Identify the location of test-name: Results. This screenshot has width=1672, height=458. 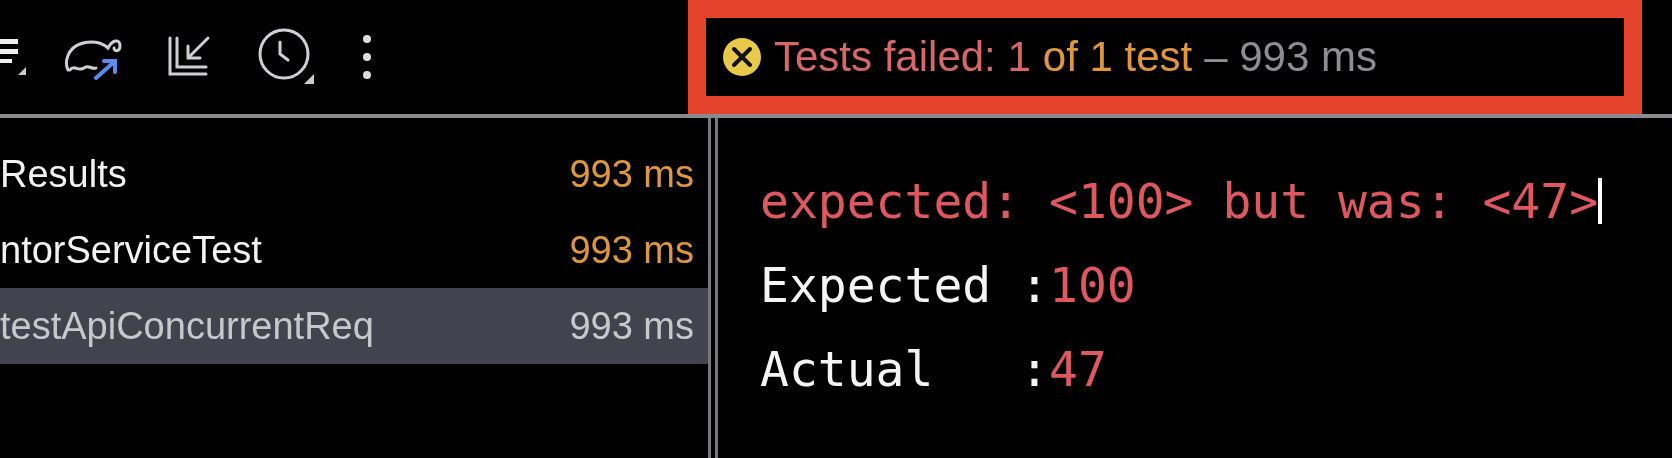
(63, 174).